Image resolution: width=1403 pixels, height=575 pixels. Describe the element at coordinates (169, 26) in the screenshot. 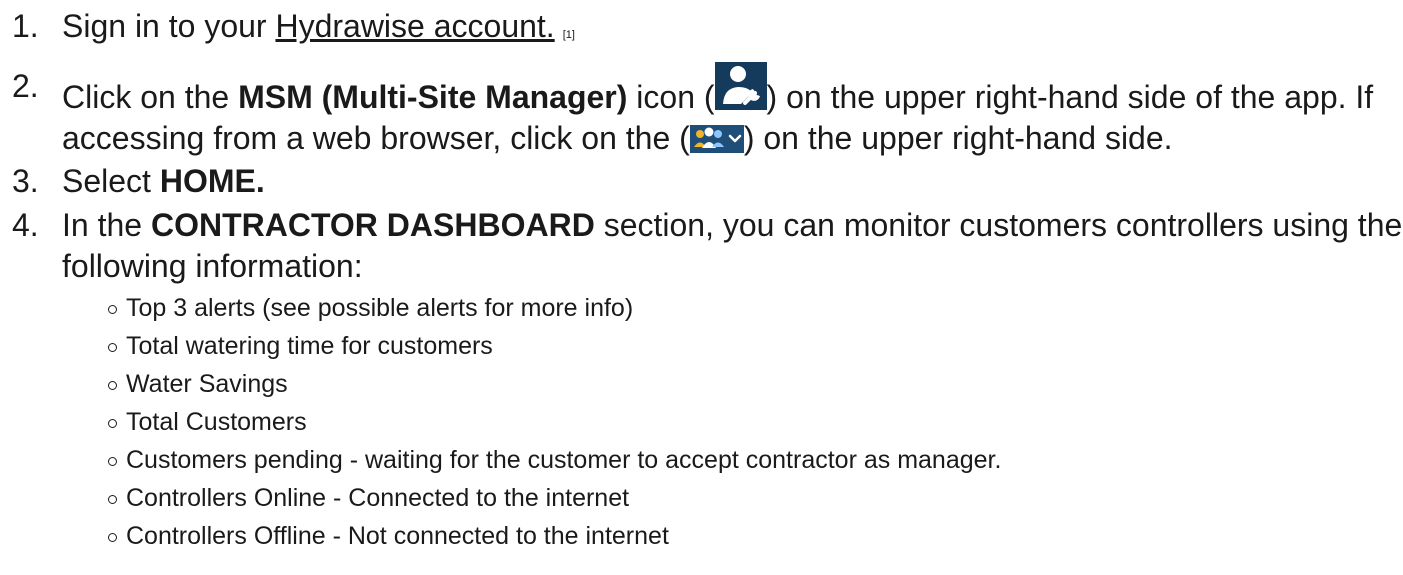

I see `step-text: Sign in to your` at that location.